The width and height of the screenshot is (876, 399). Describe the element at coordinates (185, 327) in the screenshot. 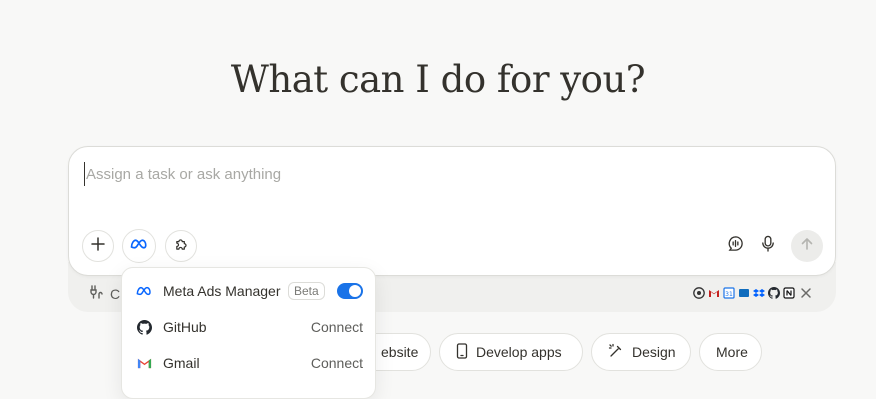

I see `connector-label: GitHub` at that location.